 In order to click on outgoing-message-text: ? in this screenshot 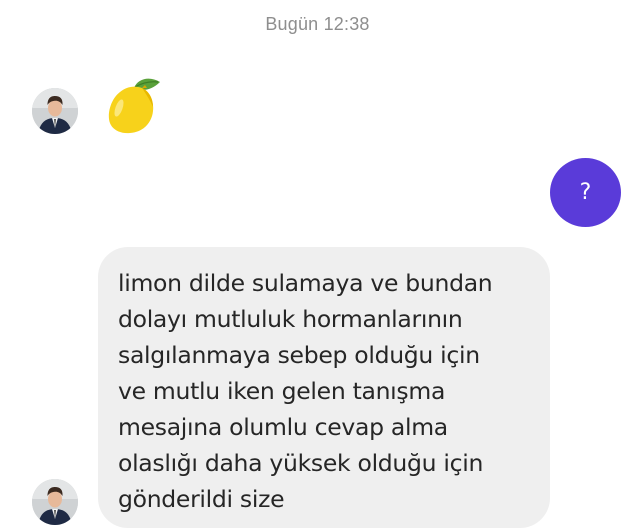, I will do `click(585, 192)`.